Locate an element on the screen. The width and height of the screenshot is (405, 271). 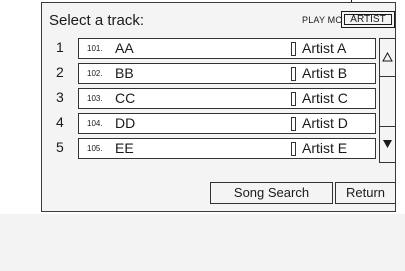
artist-mode-button: ARTIST is located at coordinates (368, 19).